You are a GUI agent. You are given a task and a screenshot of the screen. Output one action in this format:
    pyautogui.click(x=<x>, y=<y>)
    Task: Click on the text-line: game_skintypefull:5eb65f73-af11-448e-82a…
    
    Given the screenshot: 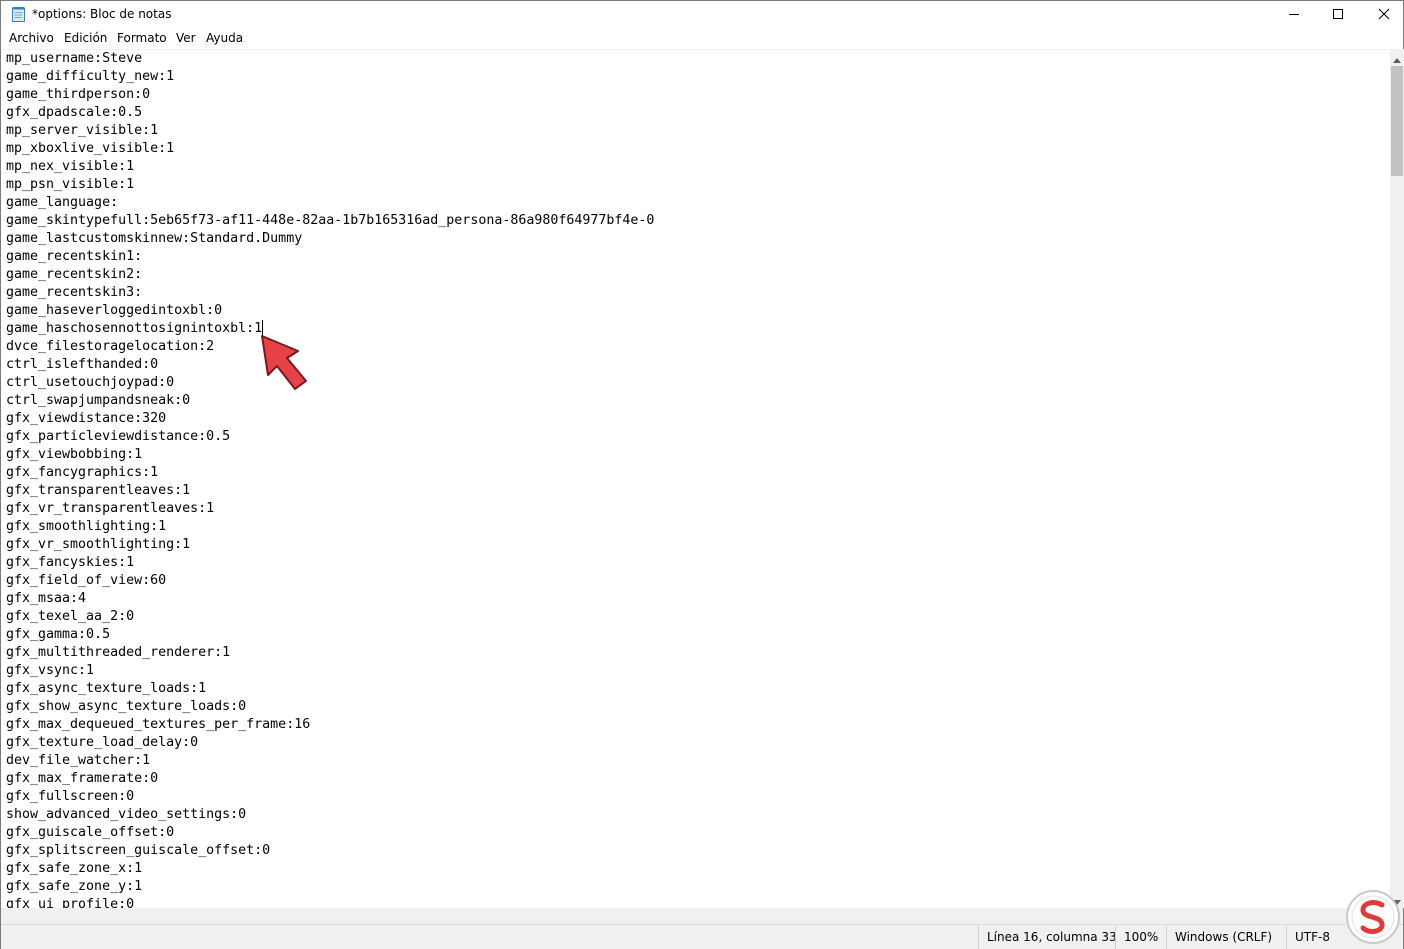 What is the action you would take?
    pyautogui.click(x=330, y=220)
    